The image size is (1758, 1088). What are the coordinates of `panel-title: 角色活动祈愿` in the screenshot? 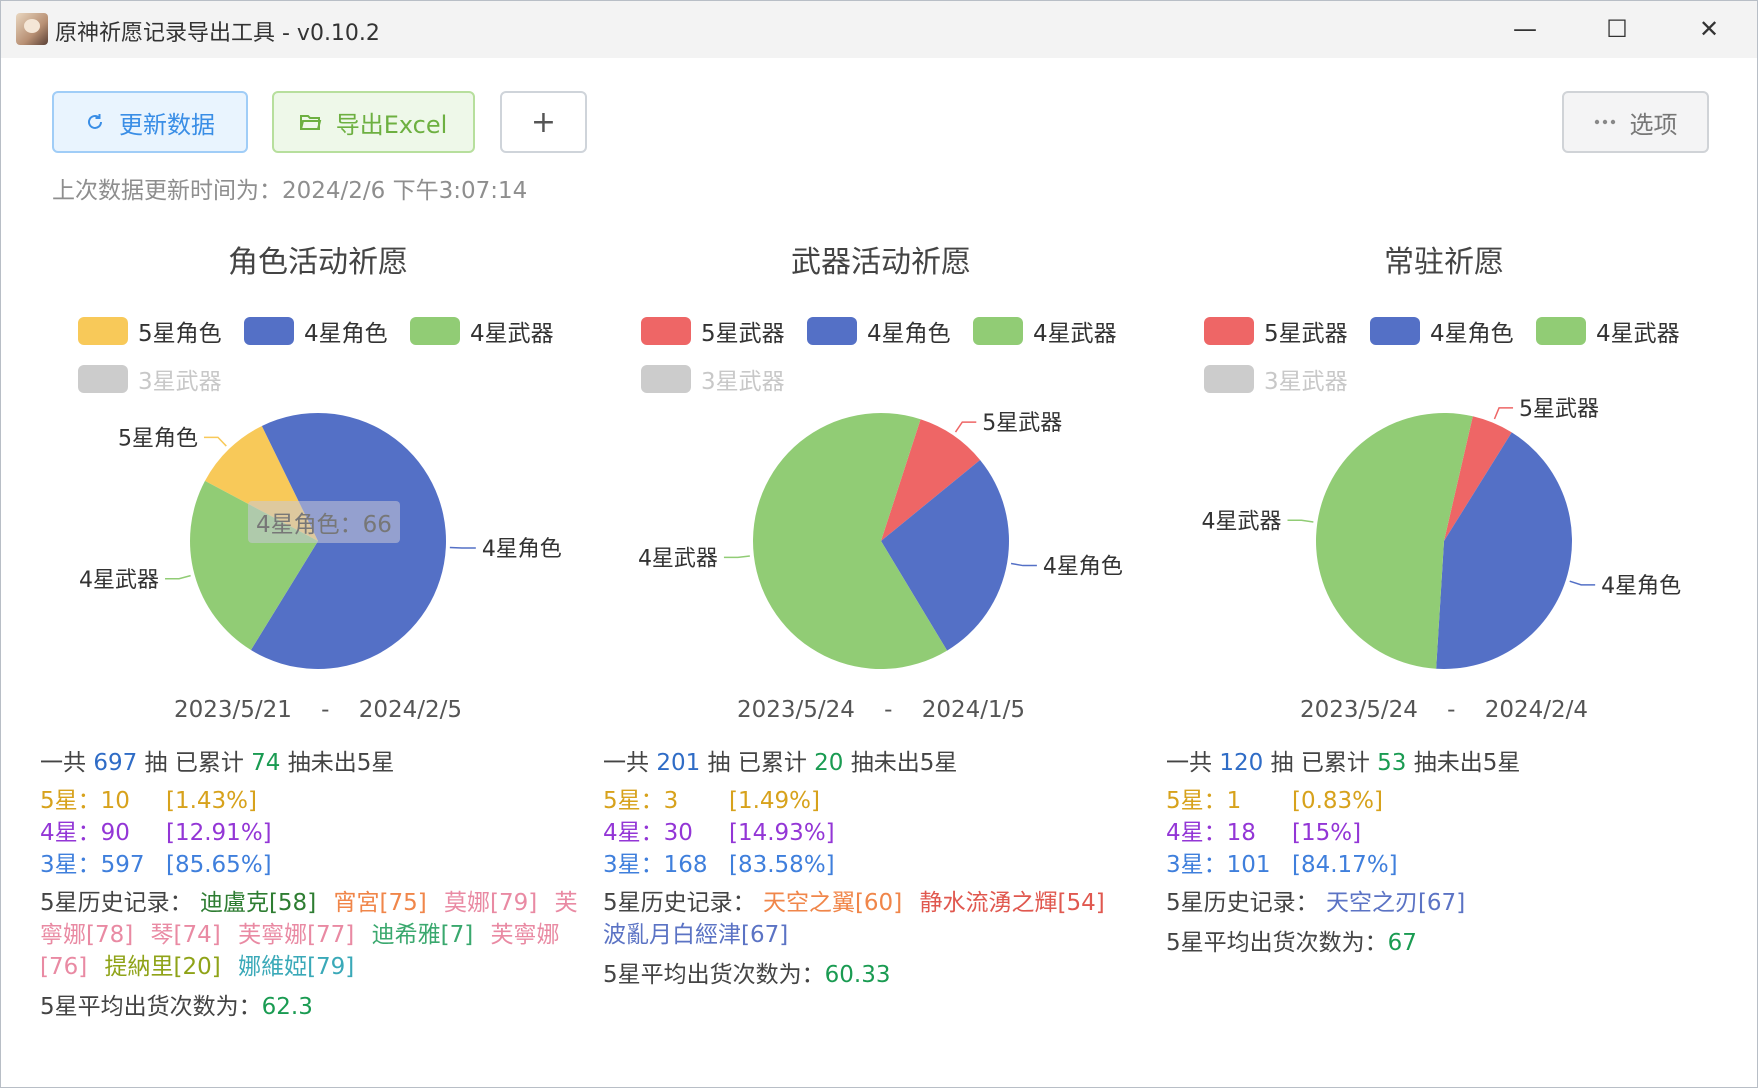 It's located at (318, 262).